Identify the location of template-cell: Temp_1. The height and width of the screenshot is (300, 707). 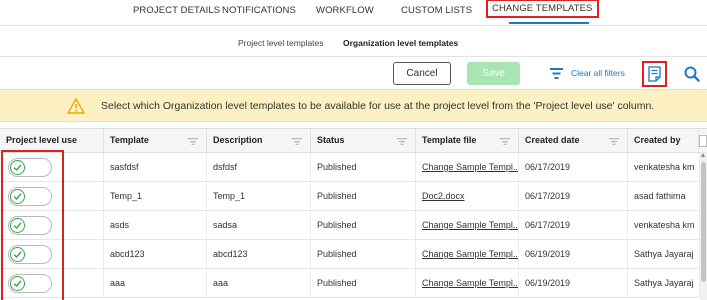
(155, 196).